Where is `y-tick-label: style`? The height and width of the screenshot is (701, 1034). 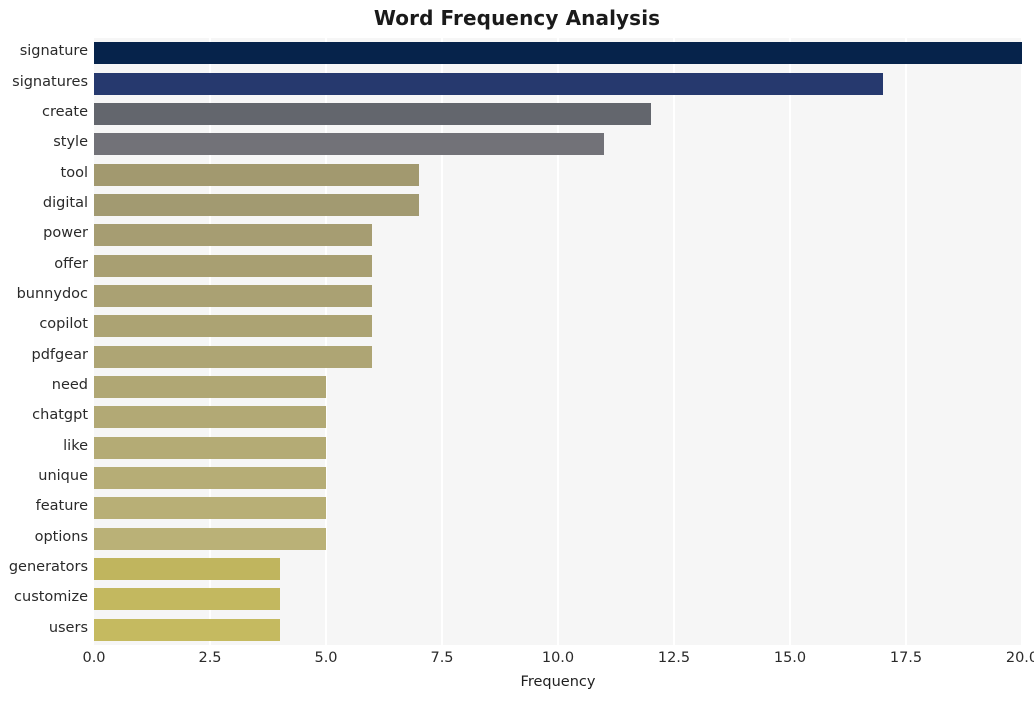 y-tick-label: style is located at coordinates (70, 142).